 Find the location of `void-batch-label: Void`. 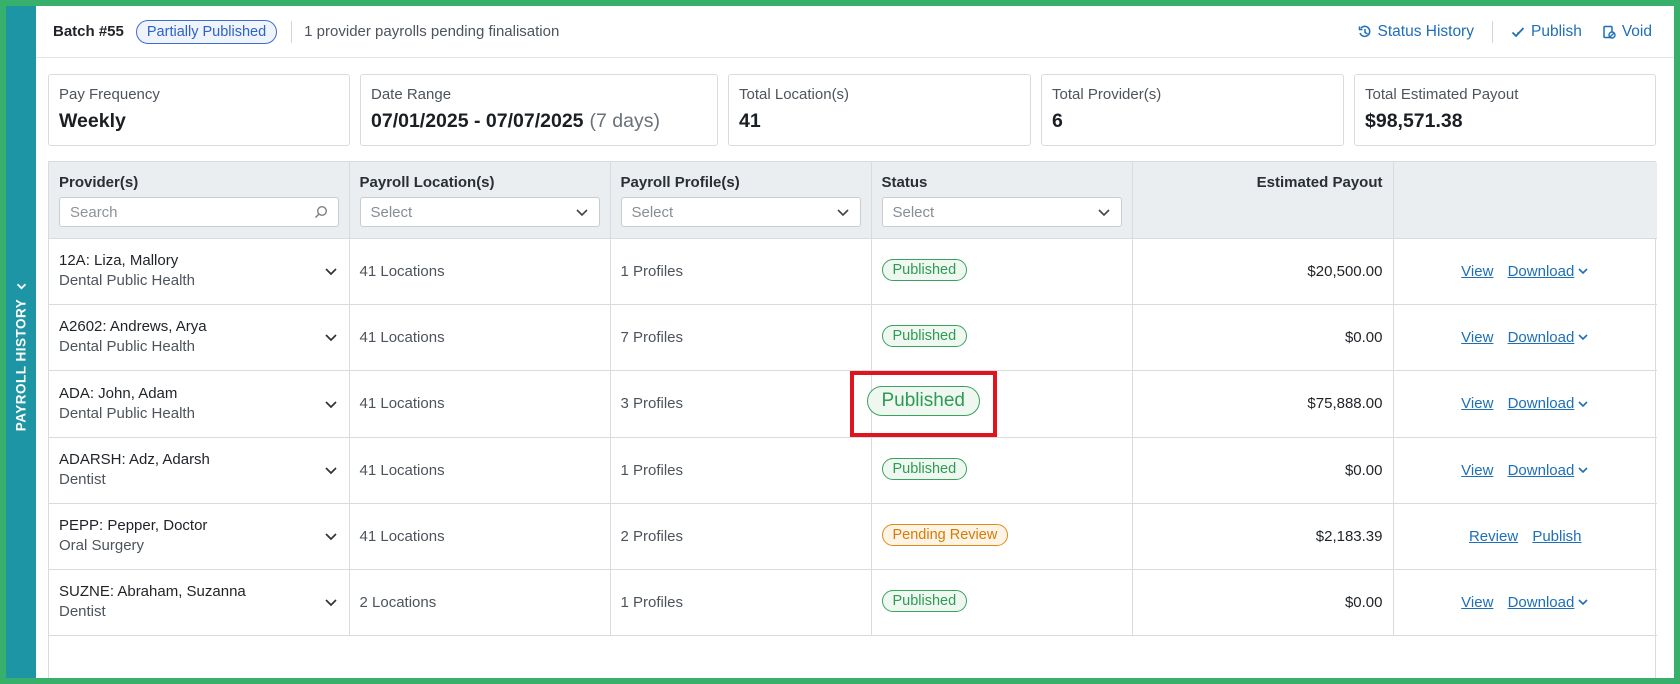

void-batch-label: Void is located at coordinates (1636, 31).